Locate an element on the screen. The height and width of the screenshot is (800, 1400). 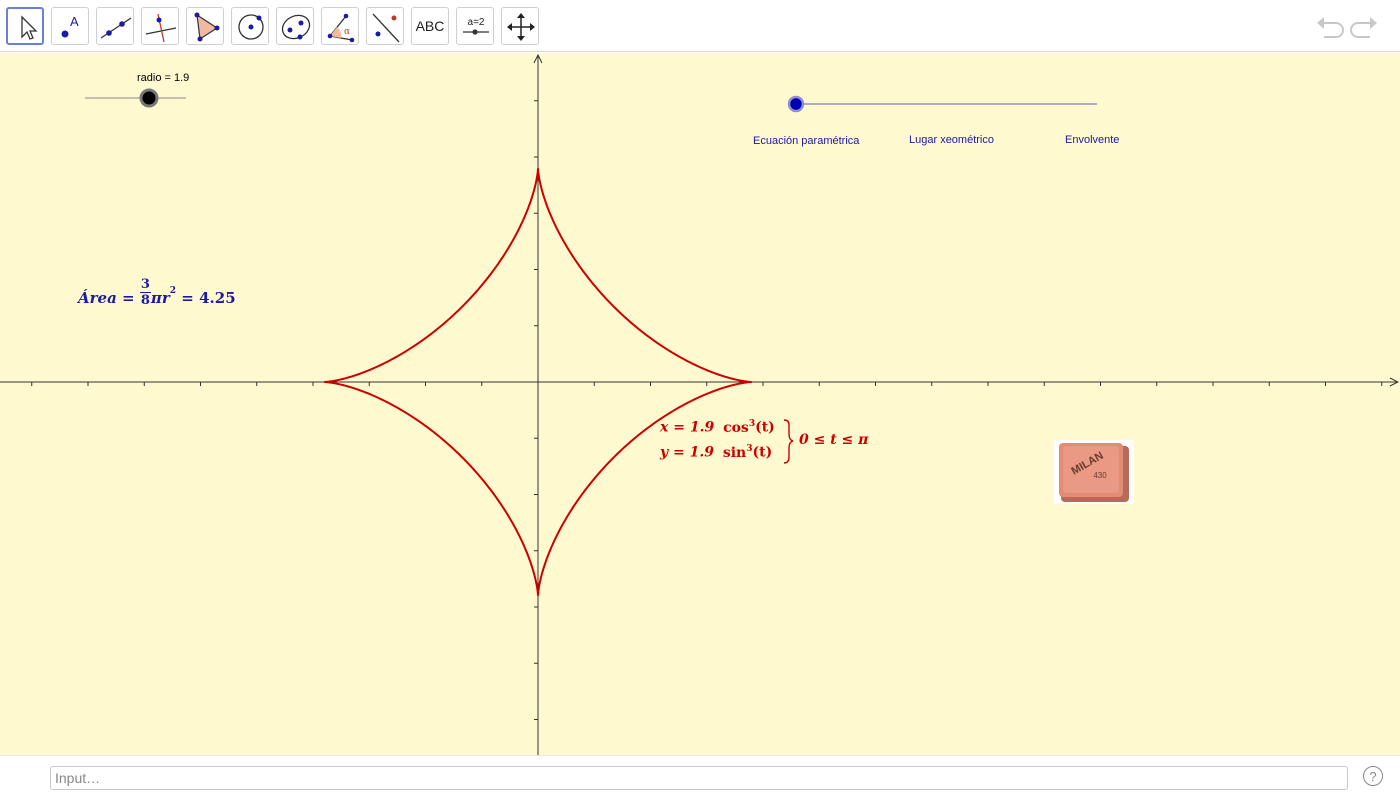
line-tool is located at coordinates (115, 26).